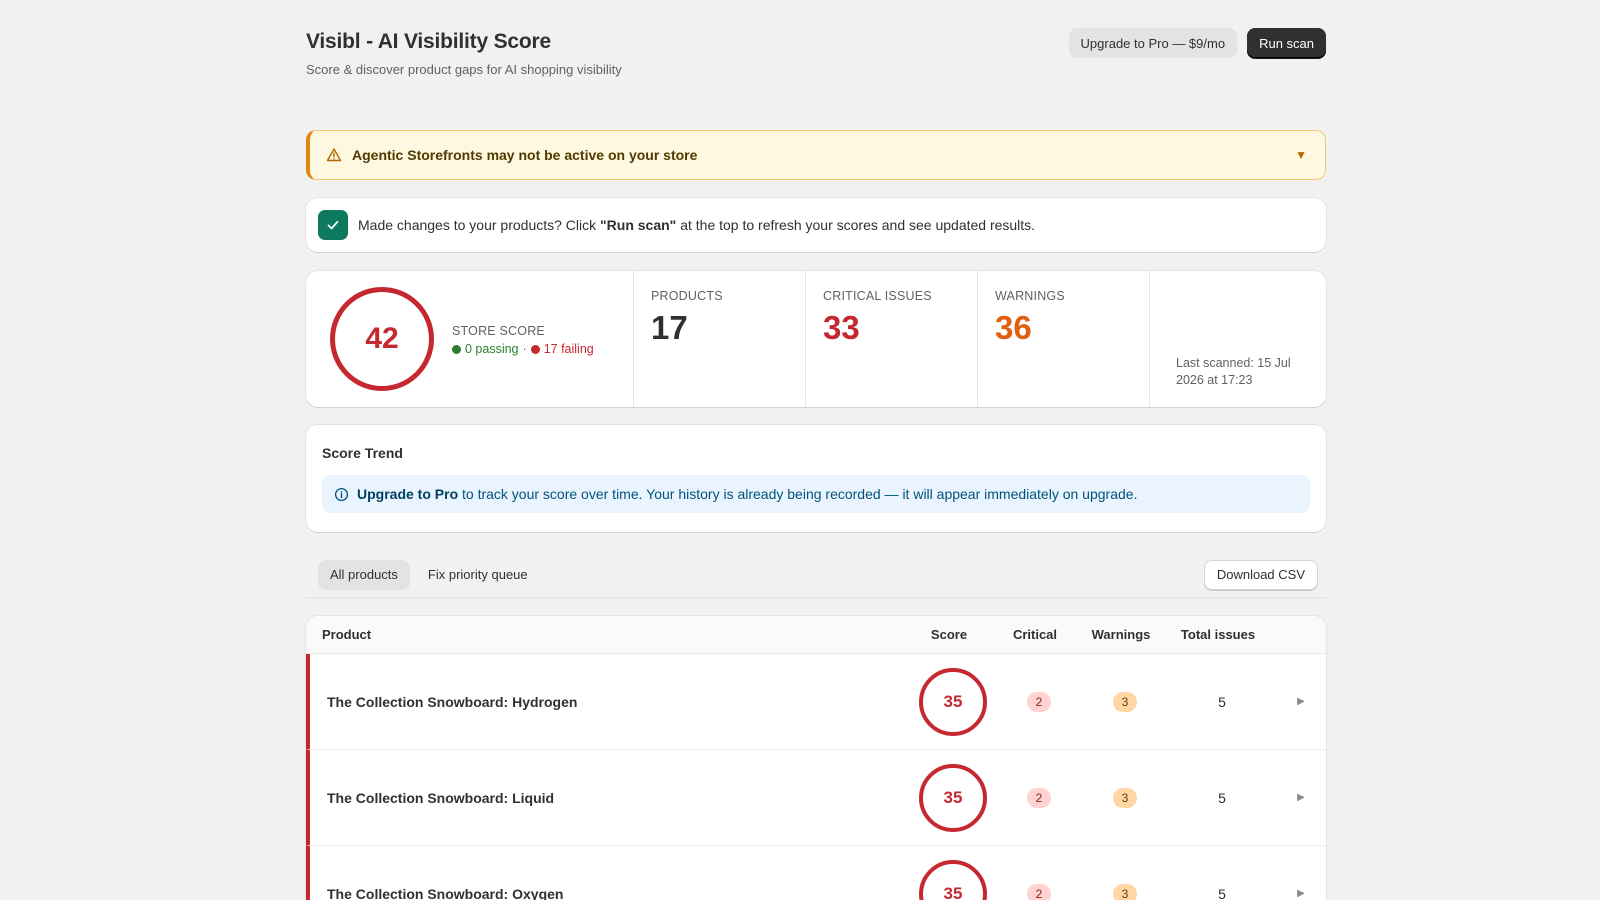 This screenshot has height=900, width=1600. What do you see at coordinates (1064, 339) in the screenshot?
I see `warnings-stat: WARNINGS 36` at bounding box center [1064, 339].